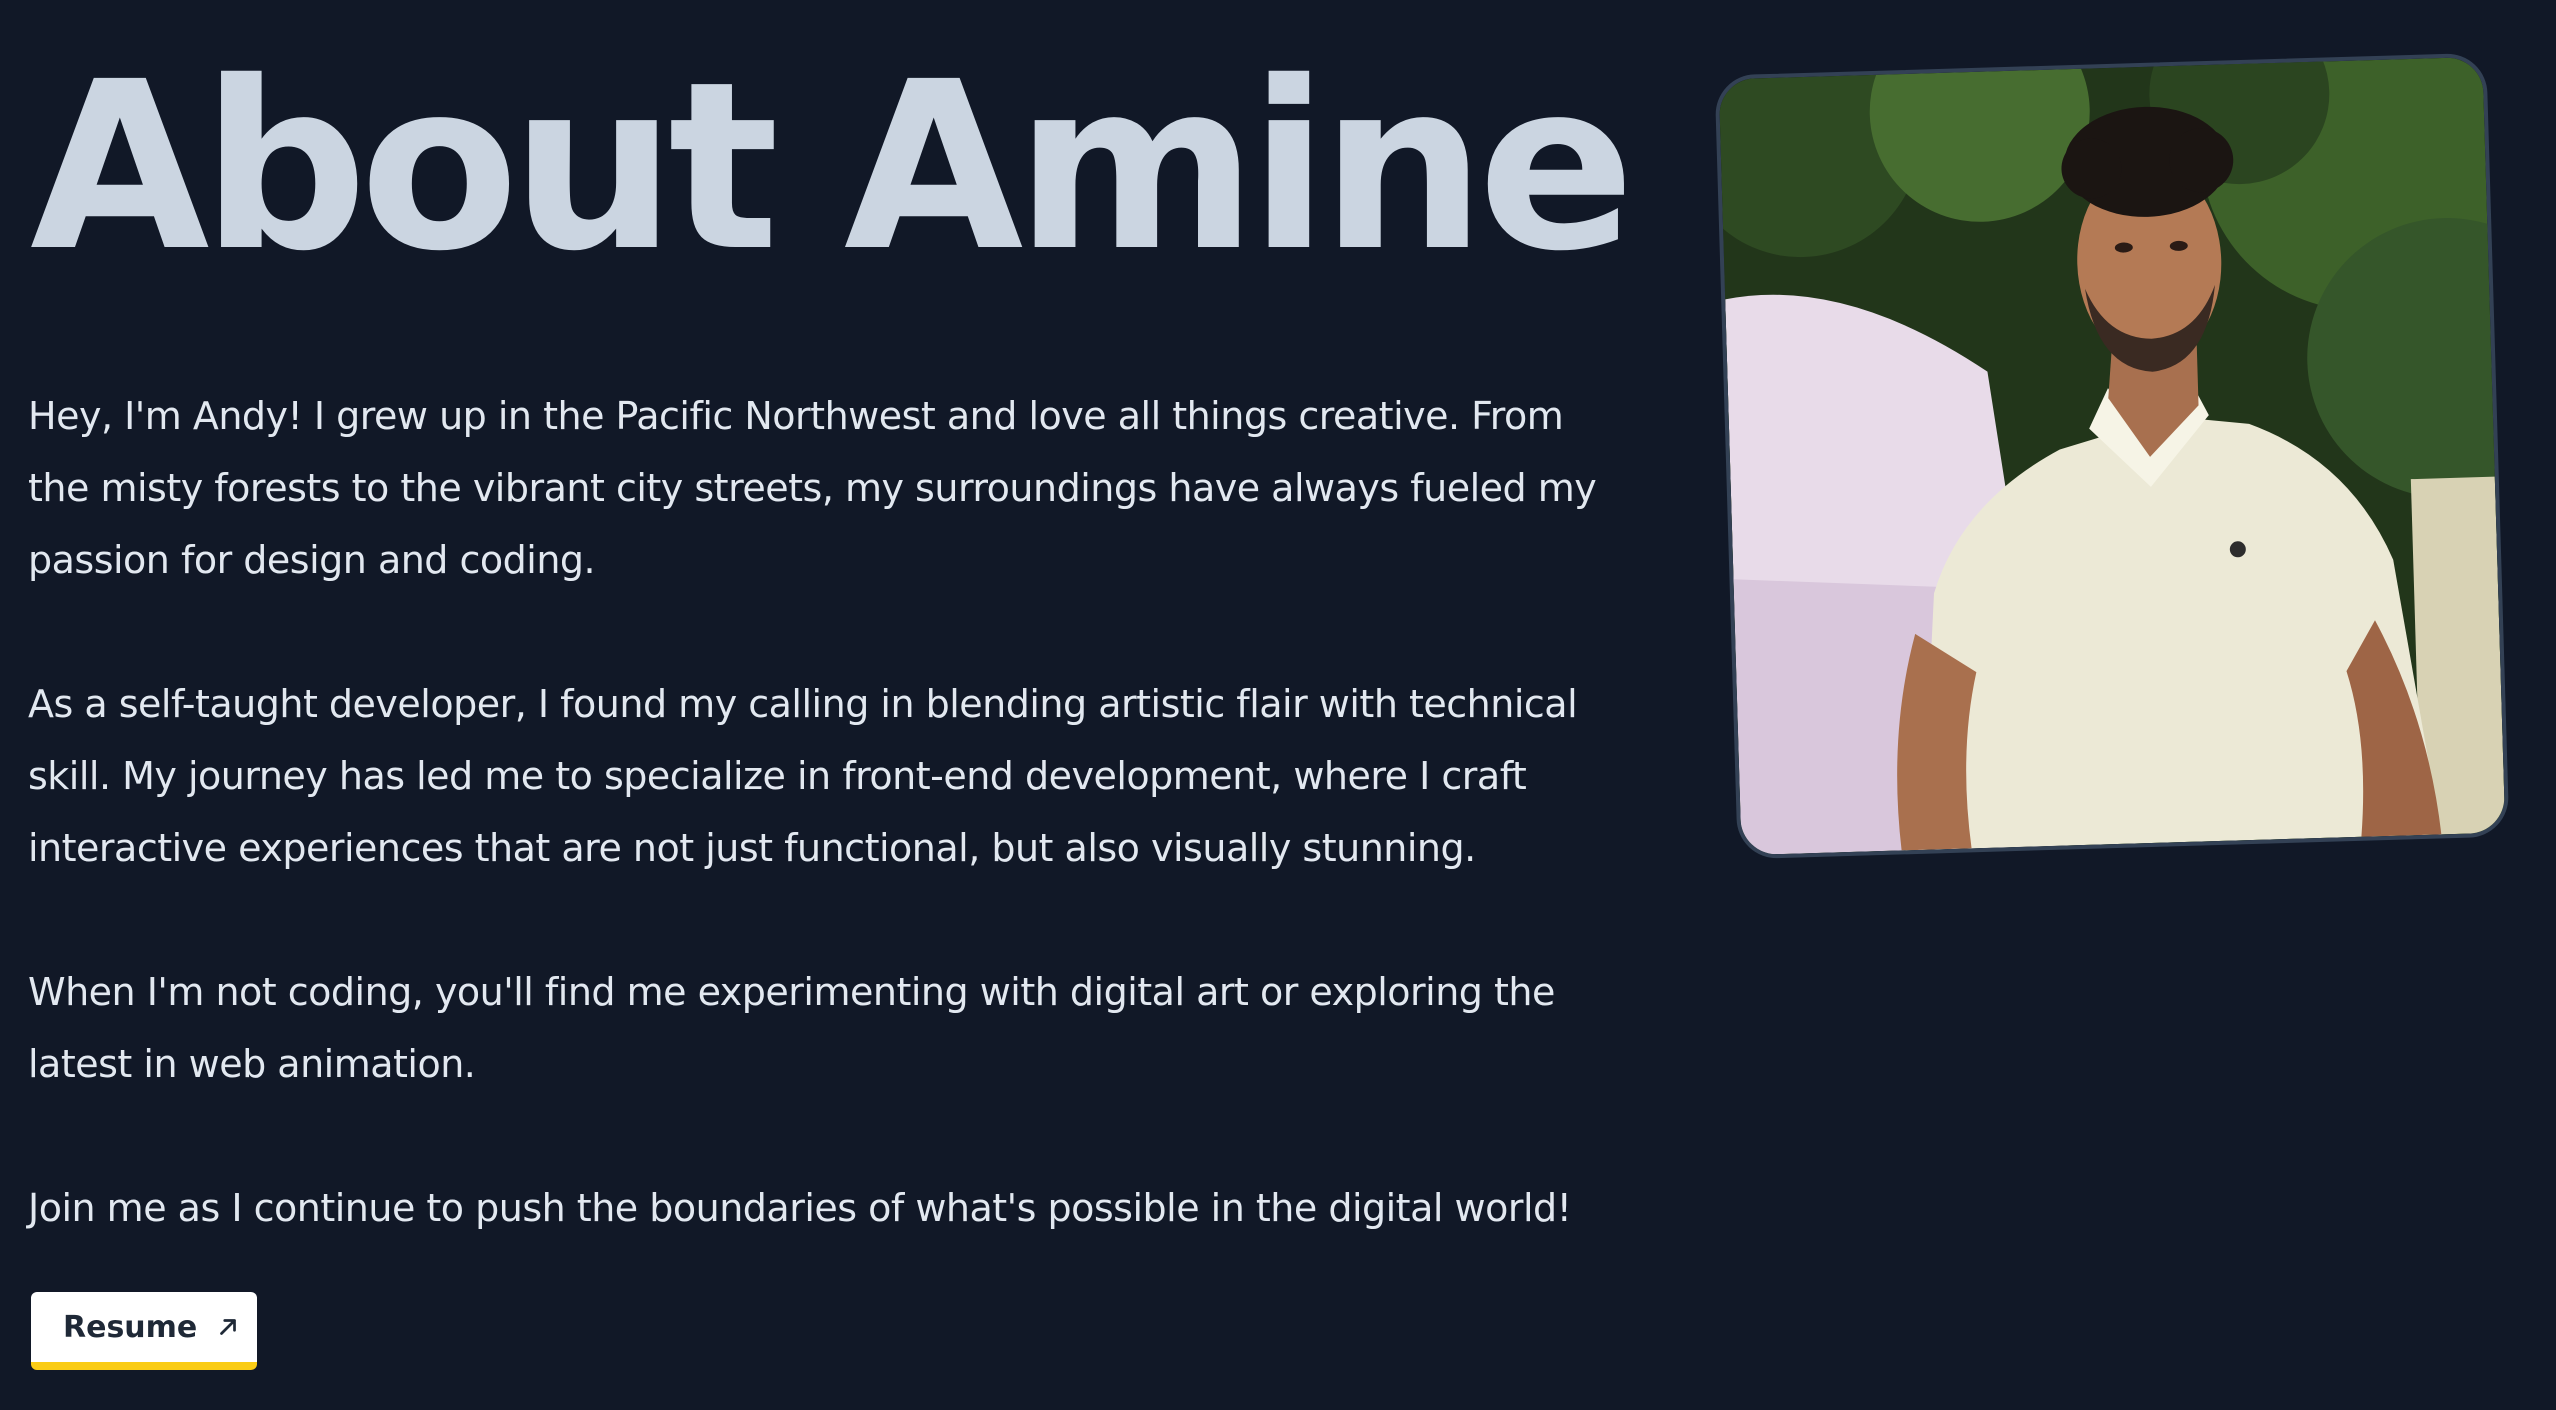 This screenshot has height=1410, width=2556. Describe the element at coordinates (832, 167) in the screenshot. I see `page-title: About Amine` at that location.